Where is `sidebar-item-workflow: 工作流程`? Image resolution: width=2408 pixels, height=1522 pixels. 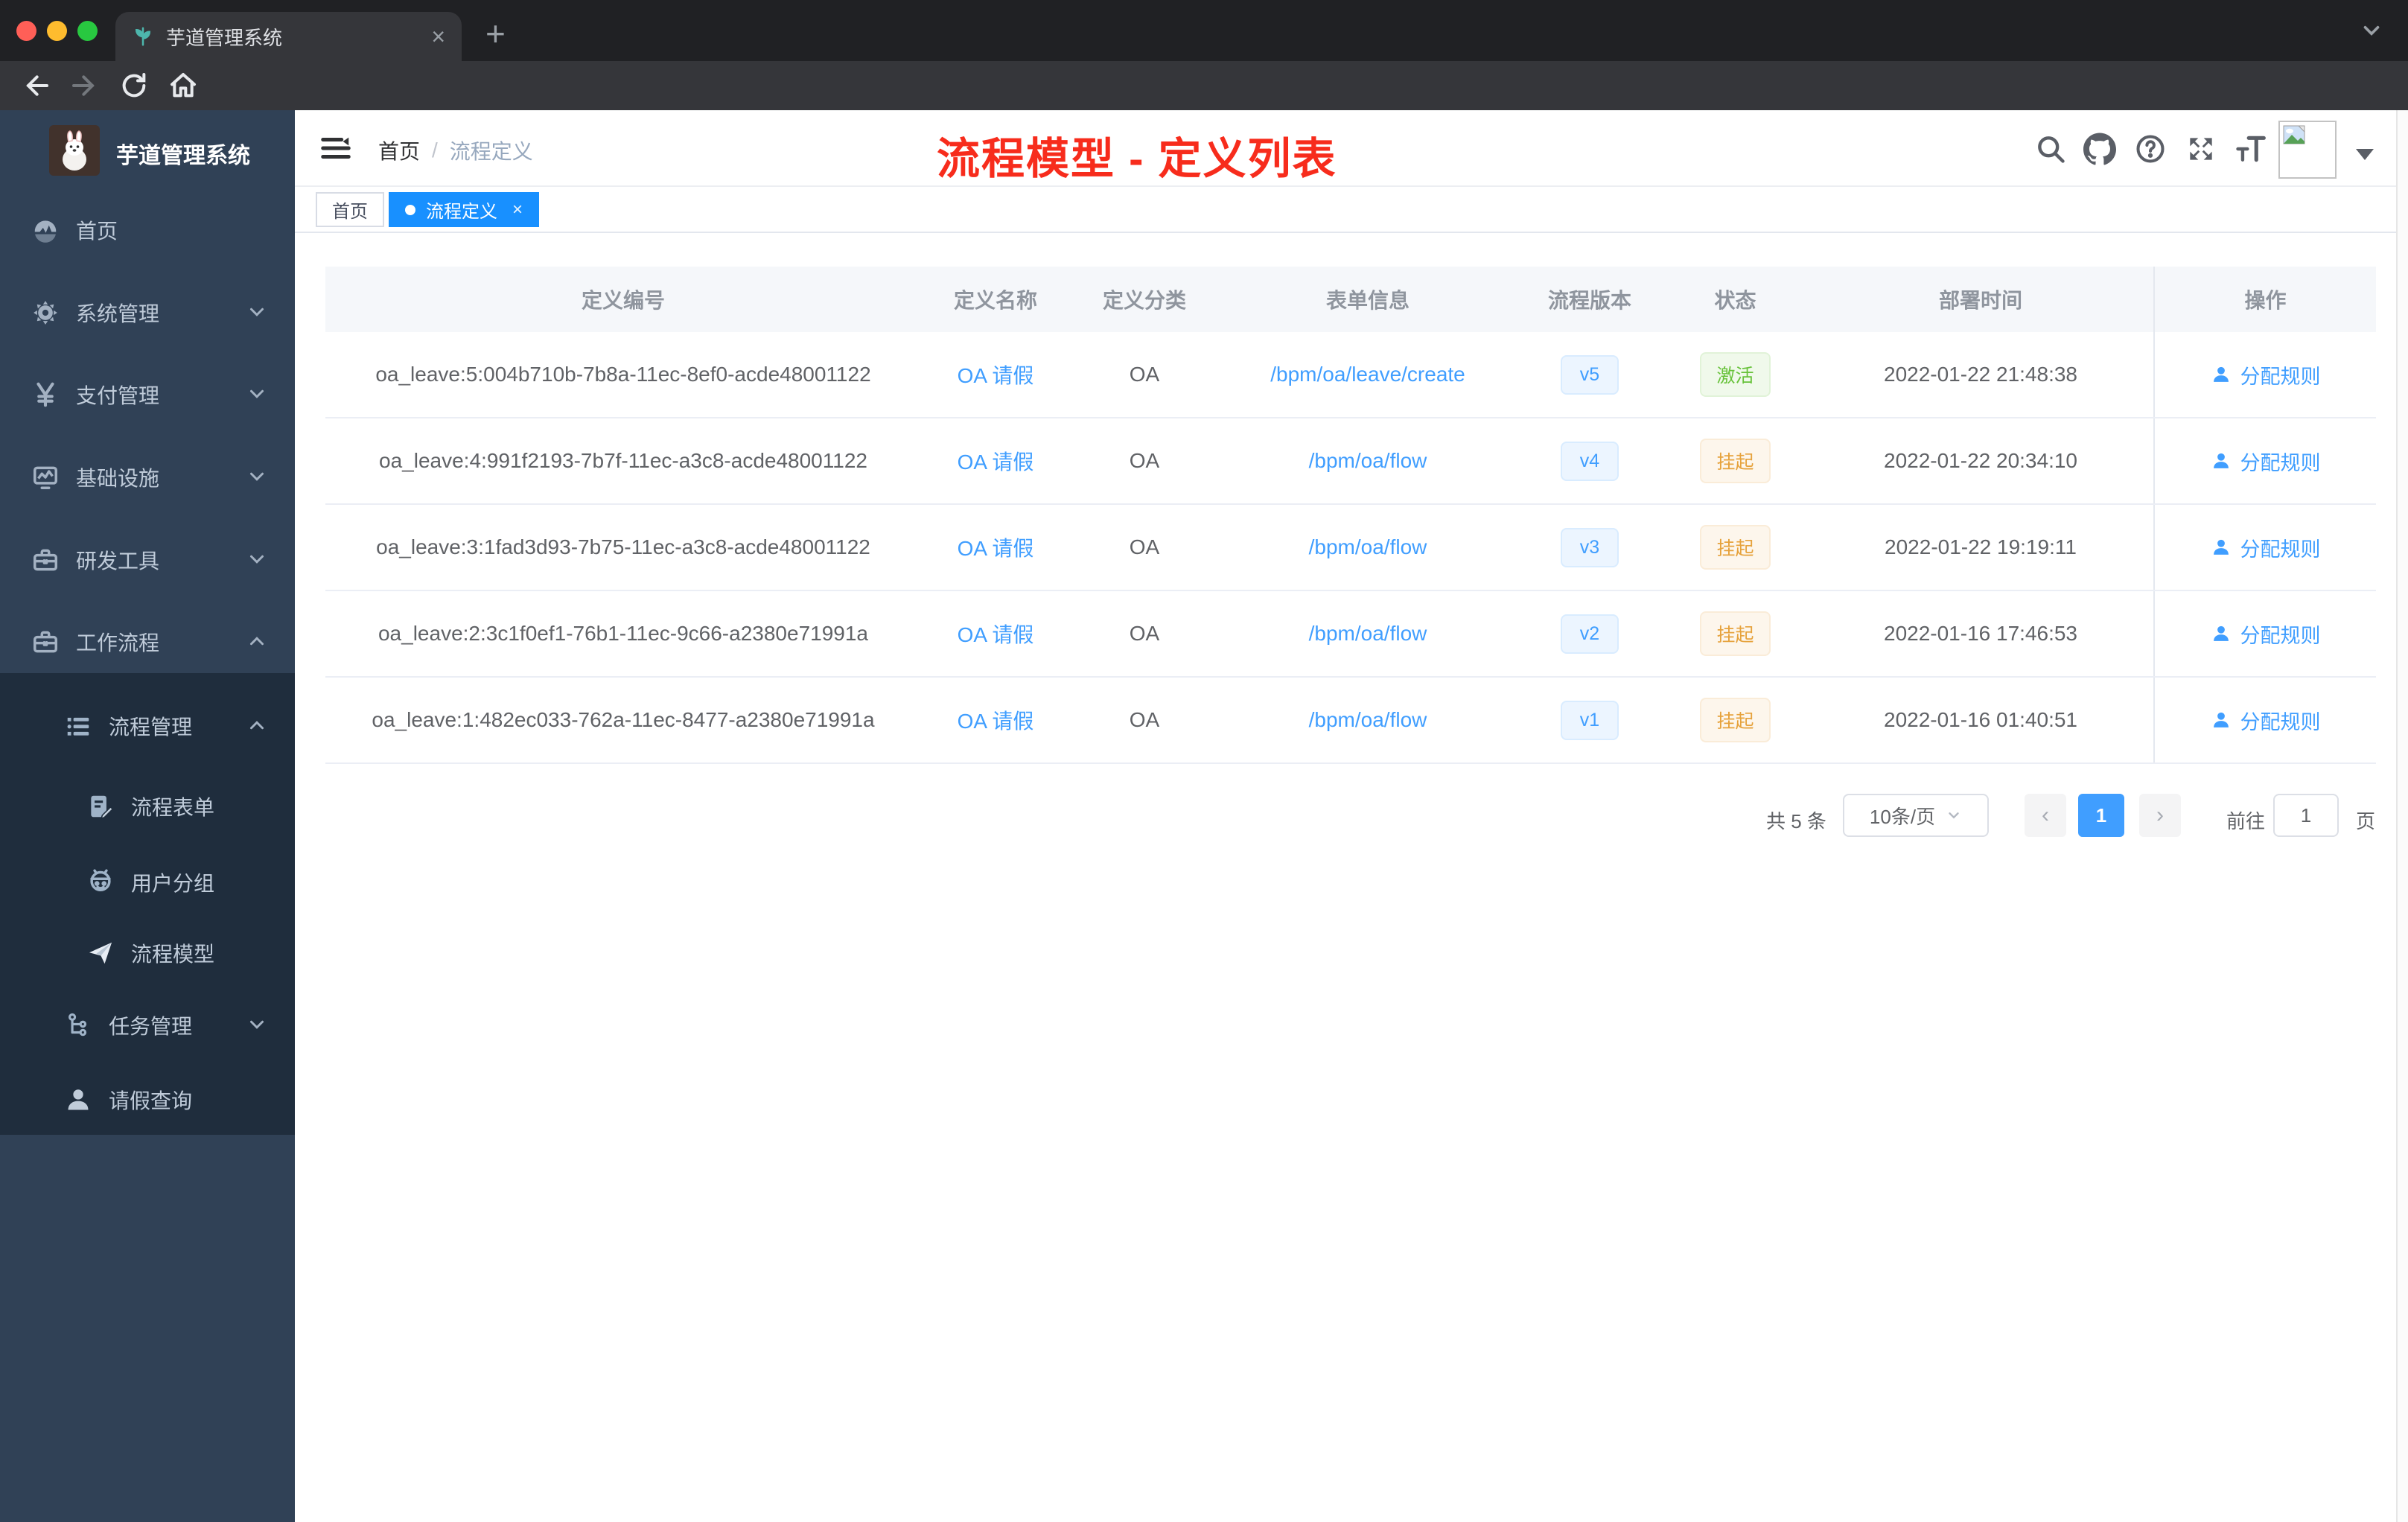
sidebar-item-workflow: 工作流程 is located at coordinates (147, 642).